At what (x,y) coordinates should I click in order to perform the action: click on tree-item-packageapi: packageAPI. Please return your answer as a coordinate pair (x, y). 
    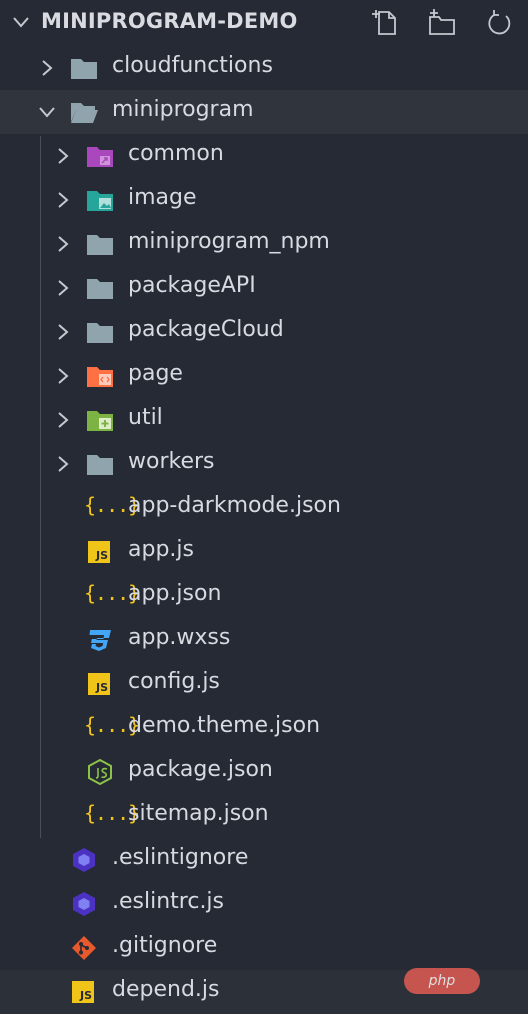
    Looking at the image, I should click on (264, 288).